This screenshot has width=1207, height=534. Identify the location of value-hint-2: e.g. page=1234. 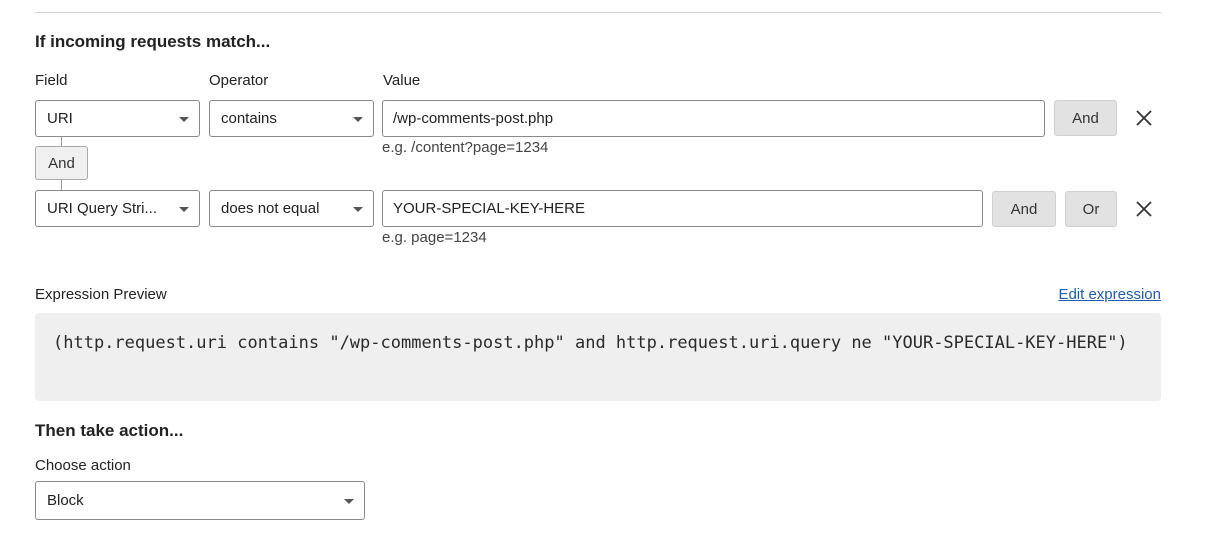
(434, 237).